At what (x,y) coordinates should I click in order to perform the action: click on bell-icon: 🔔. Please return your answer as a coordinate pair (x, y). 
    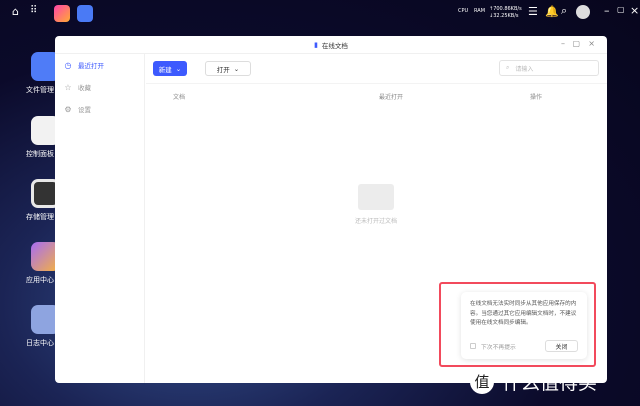
    Looking at the image, I should click on (552, 11).